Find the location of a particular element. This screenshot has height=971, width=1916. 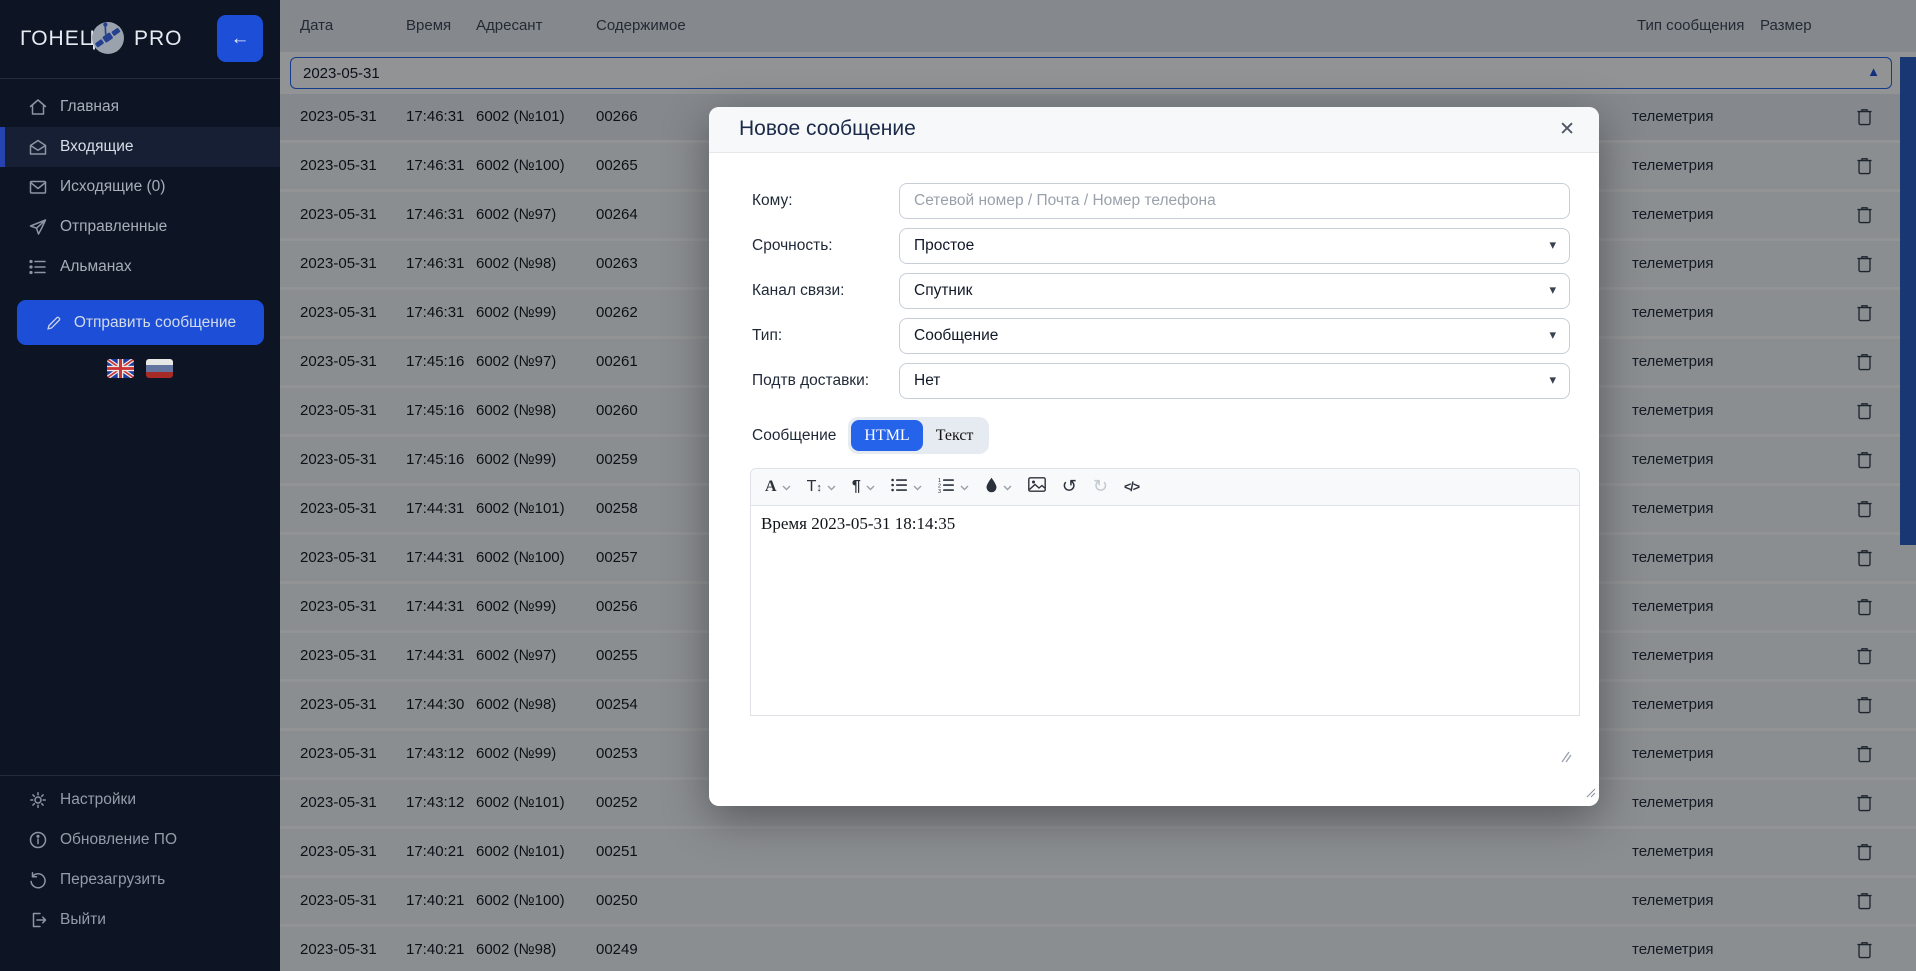

ordered-list-icon: 123 is located at coordinates (946, 487).